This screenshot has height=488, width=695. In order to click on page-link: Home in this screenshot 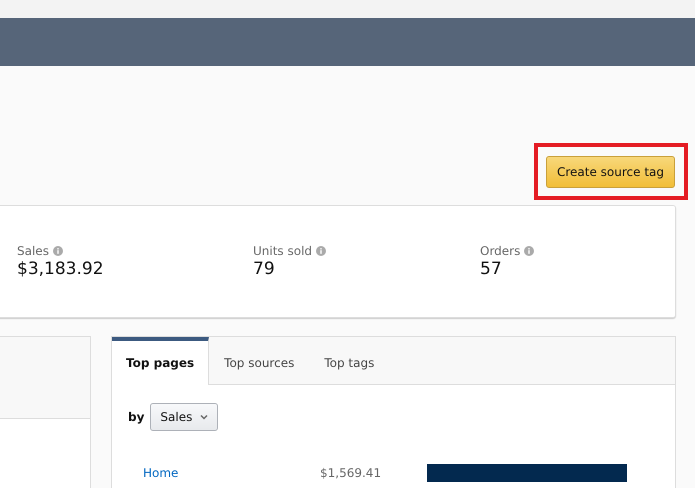, I will do `click(231, 473)`.